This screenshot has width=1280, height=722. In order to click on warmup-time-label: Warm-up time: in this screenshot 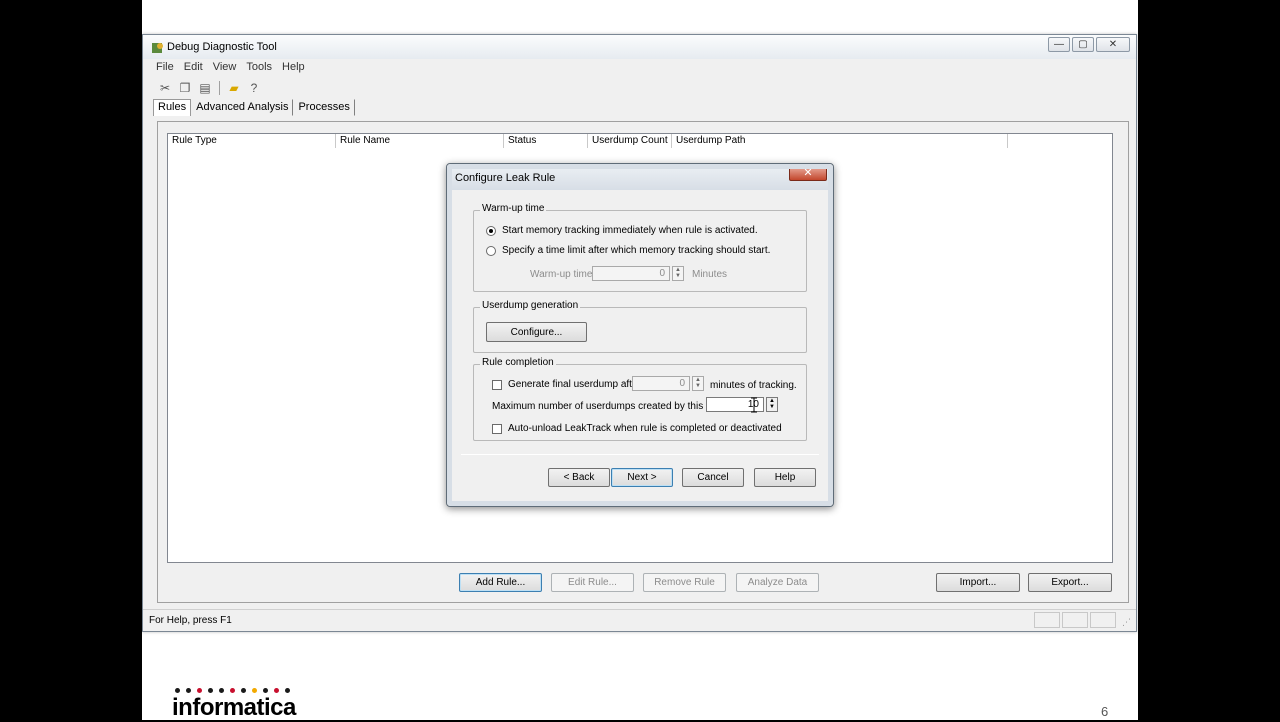, I will do `click(563, 274)`.